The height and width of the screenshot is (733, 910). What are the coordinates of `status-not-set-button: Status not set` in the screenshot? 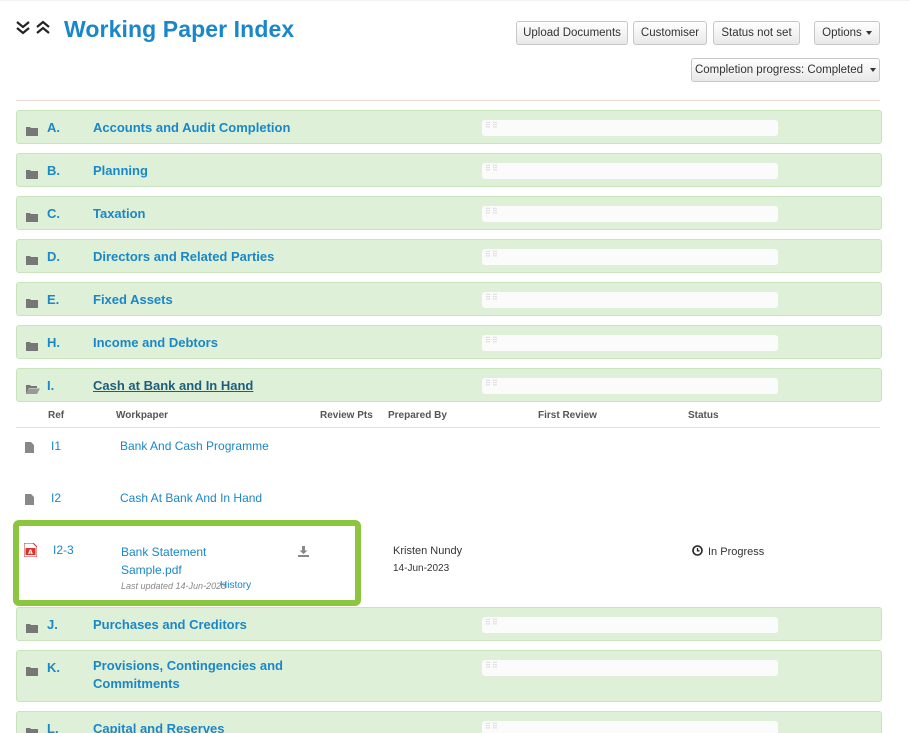 It's located at (756, 33).